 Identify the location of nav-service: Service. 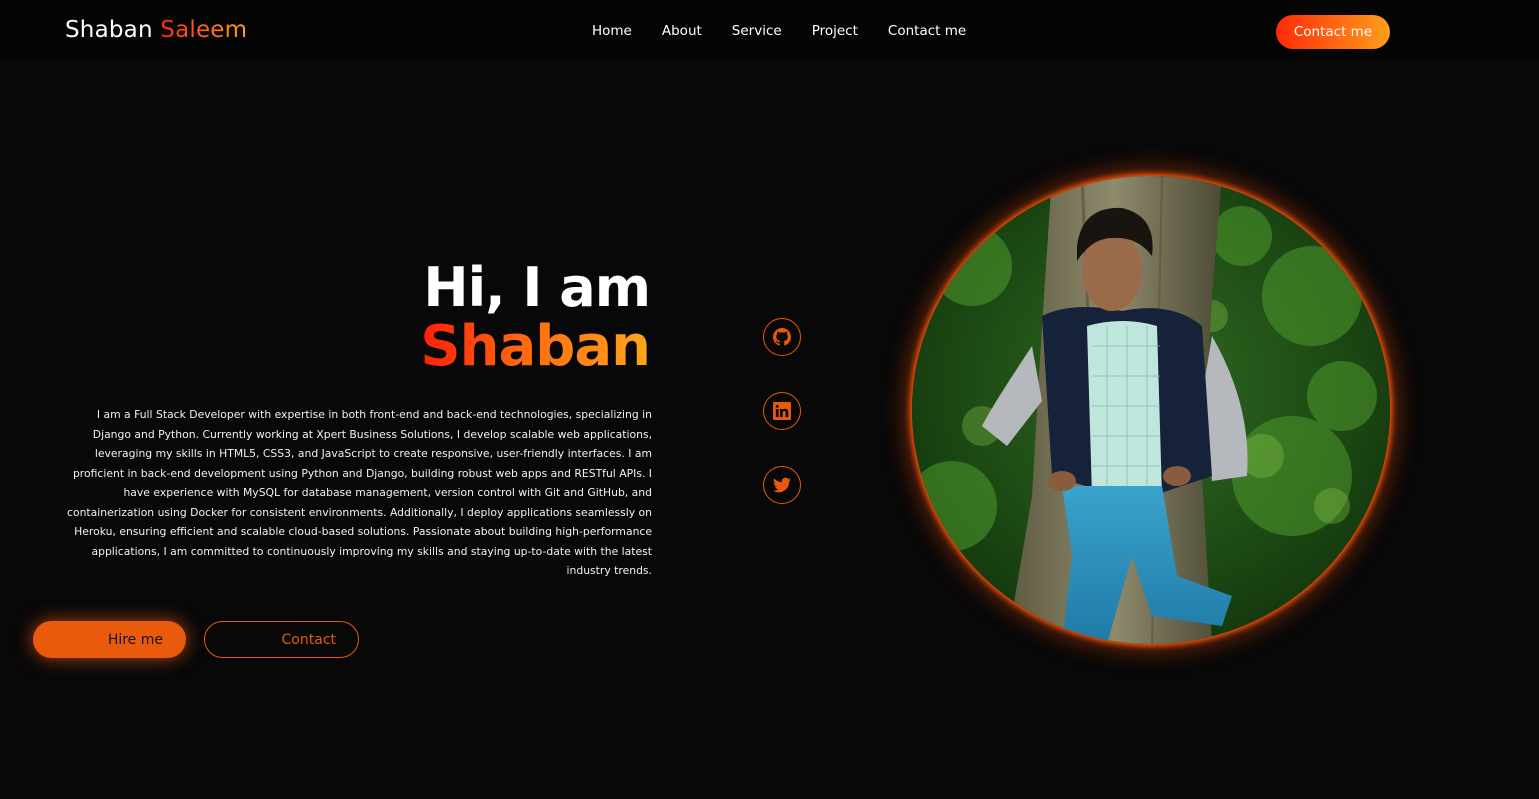
(757, 31).